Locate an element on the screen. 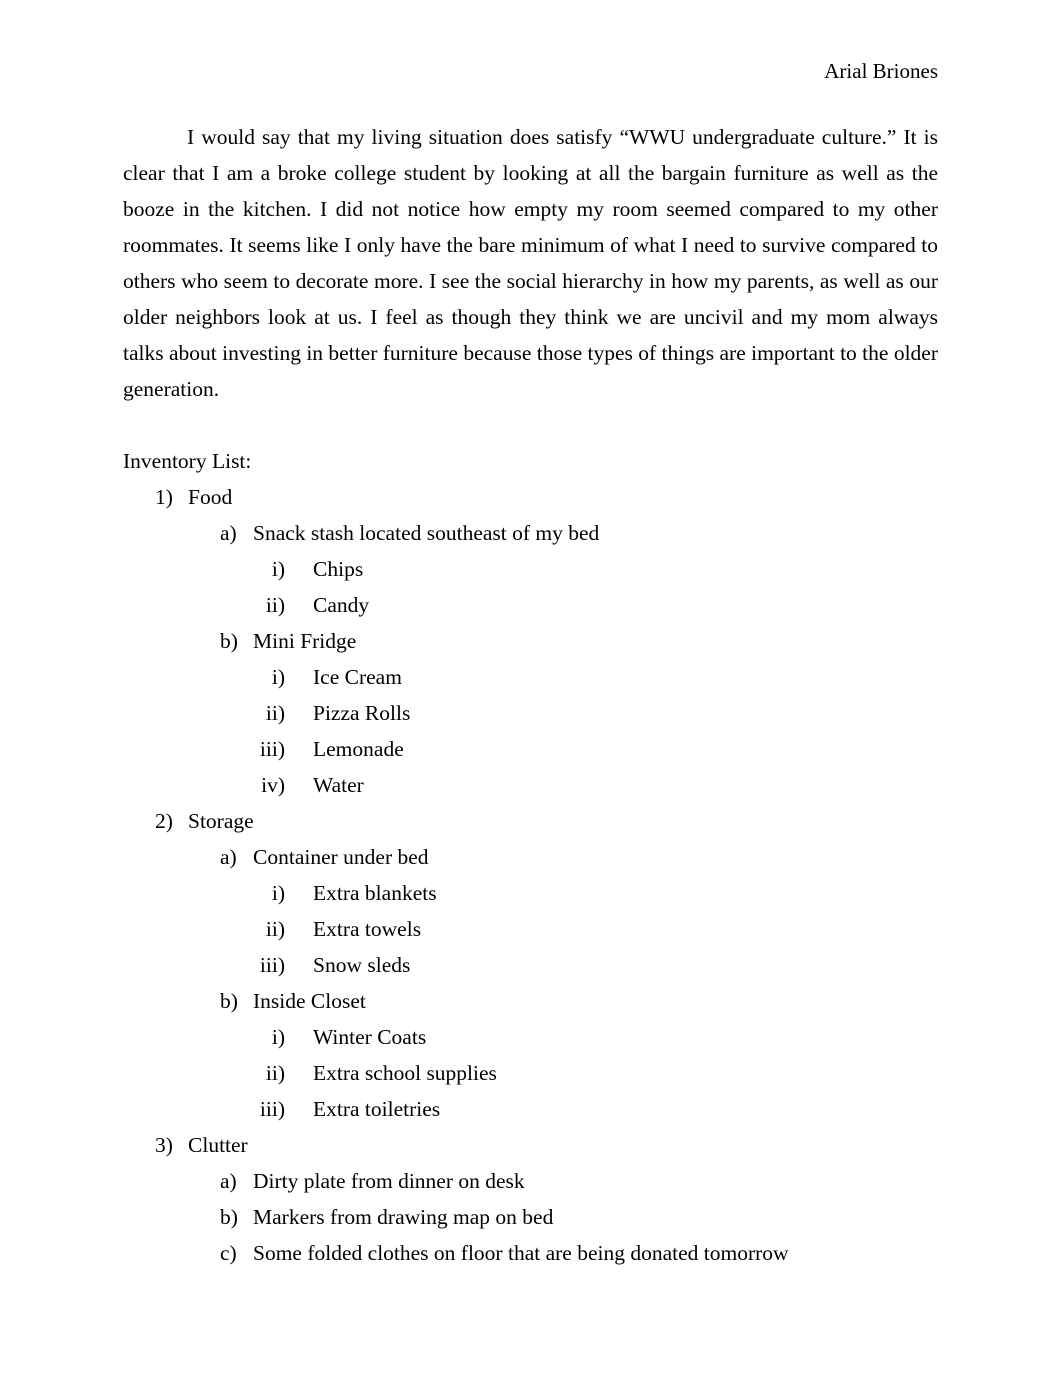 Image resolution: width=1062 pixels, height=1377 pixels. list-item-label: Extra school supplies is located at coordinates (405, 1073).